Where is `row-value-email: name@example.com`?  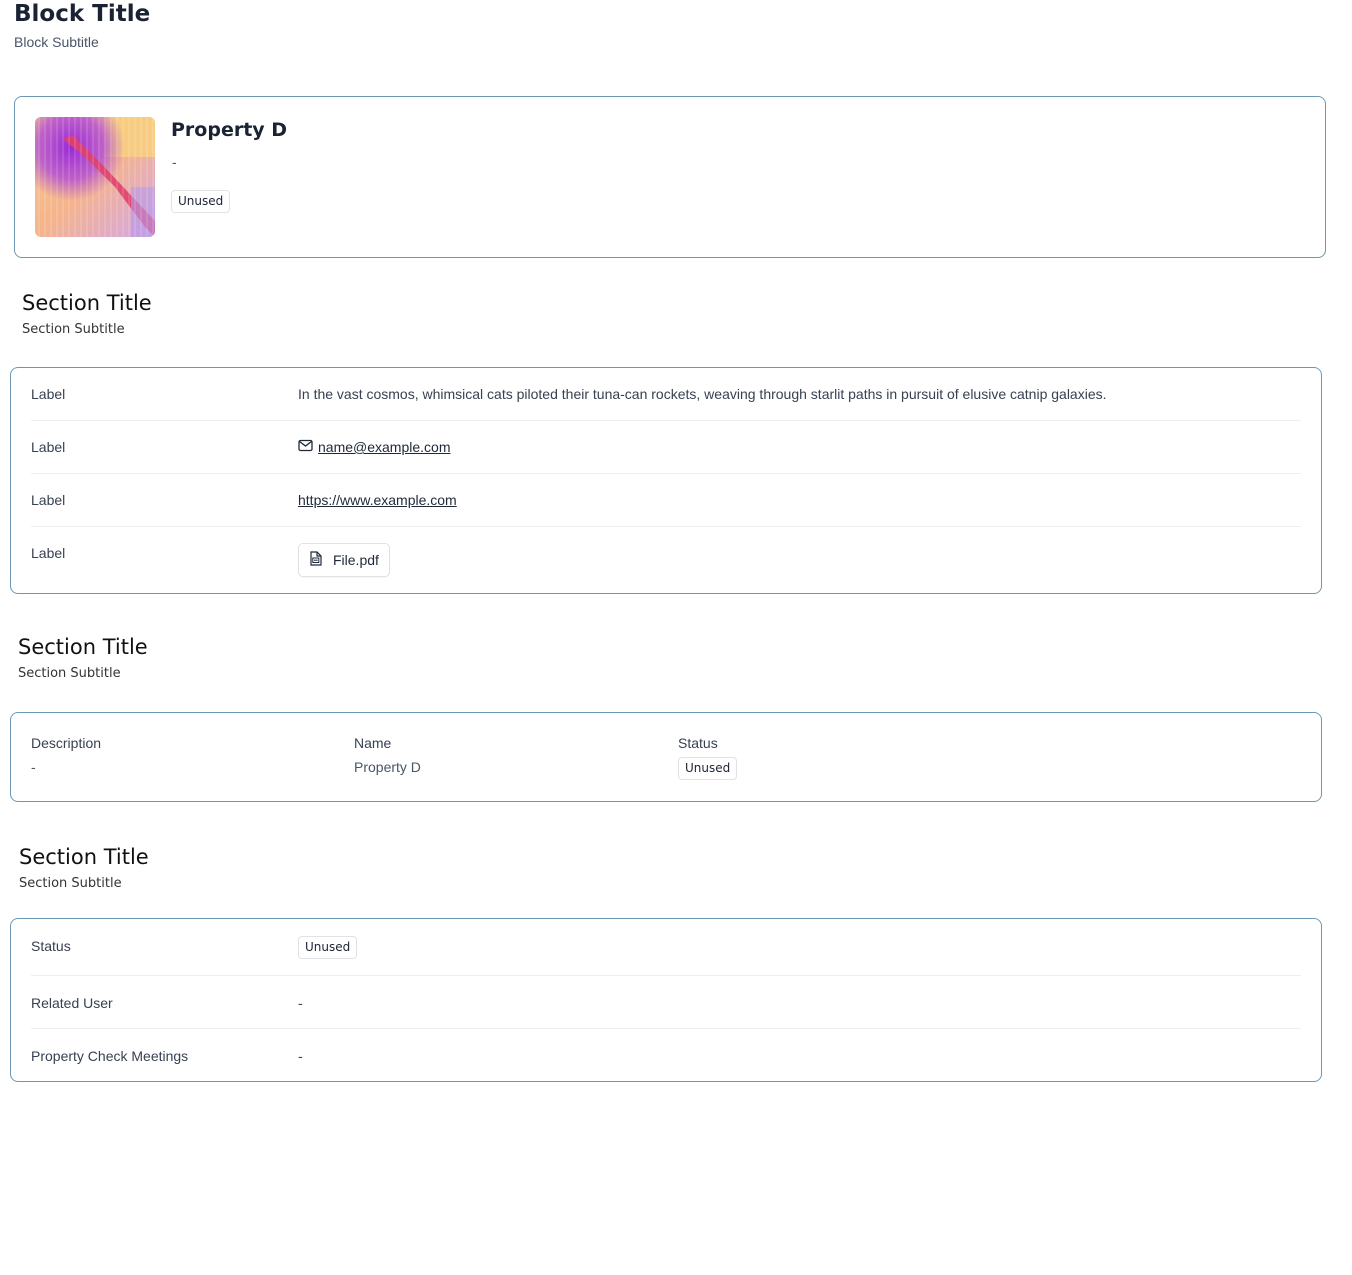
row-value-email: name@example.com is located at coordinates (374, 447).